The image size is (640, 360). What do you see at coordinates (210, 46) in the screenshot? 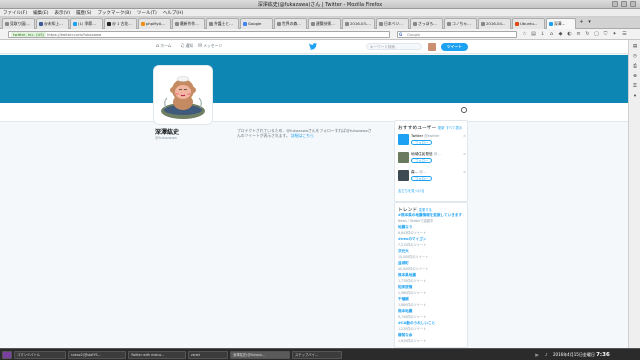
I see `nav-messages: ✉ メッセージ` at bounding box center [210, 46].